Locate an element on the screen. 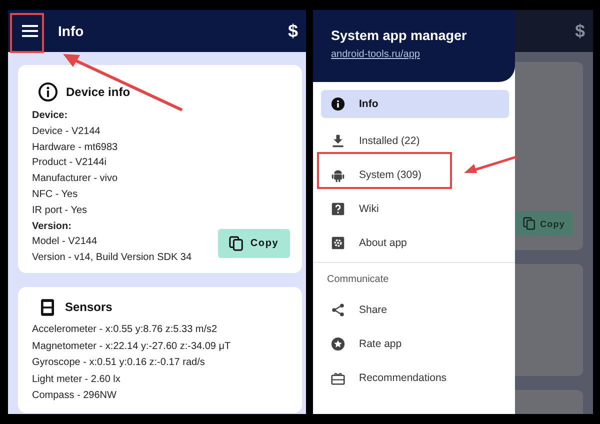 The image size is (600, 424). section-heading: Version: is located at coordinates (52, 227).